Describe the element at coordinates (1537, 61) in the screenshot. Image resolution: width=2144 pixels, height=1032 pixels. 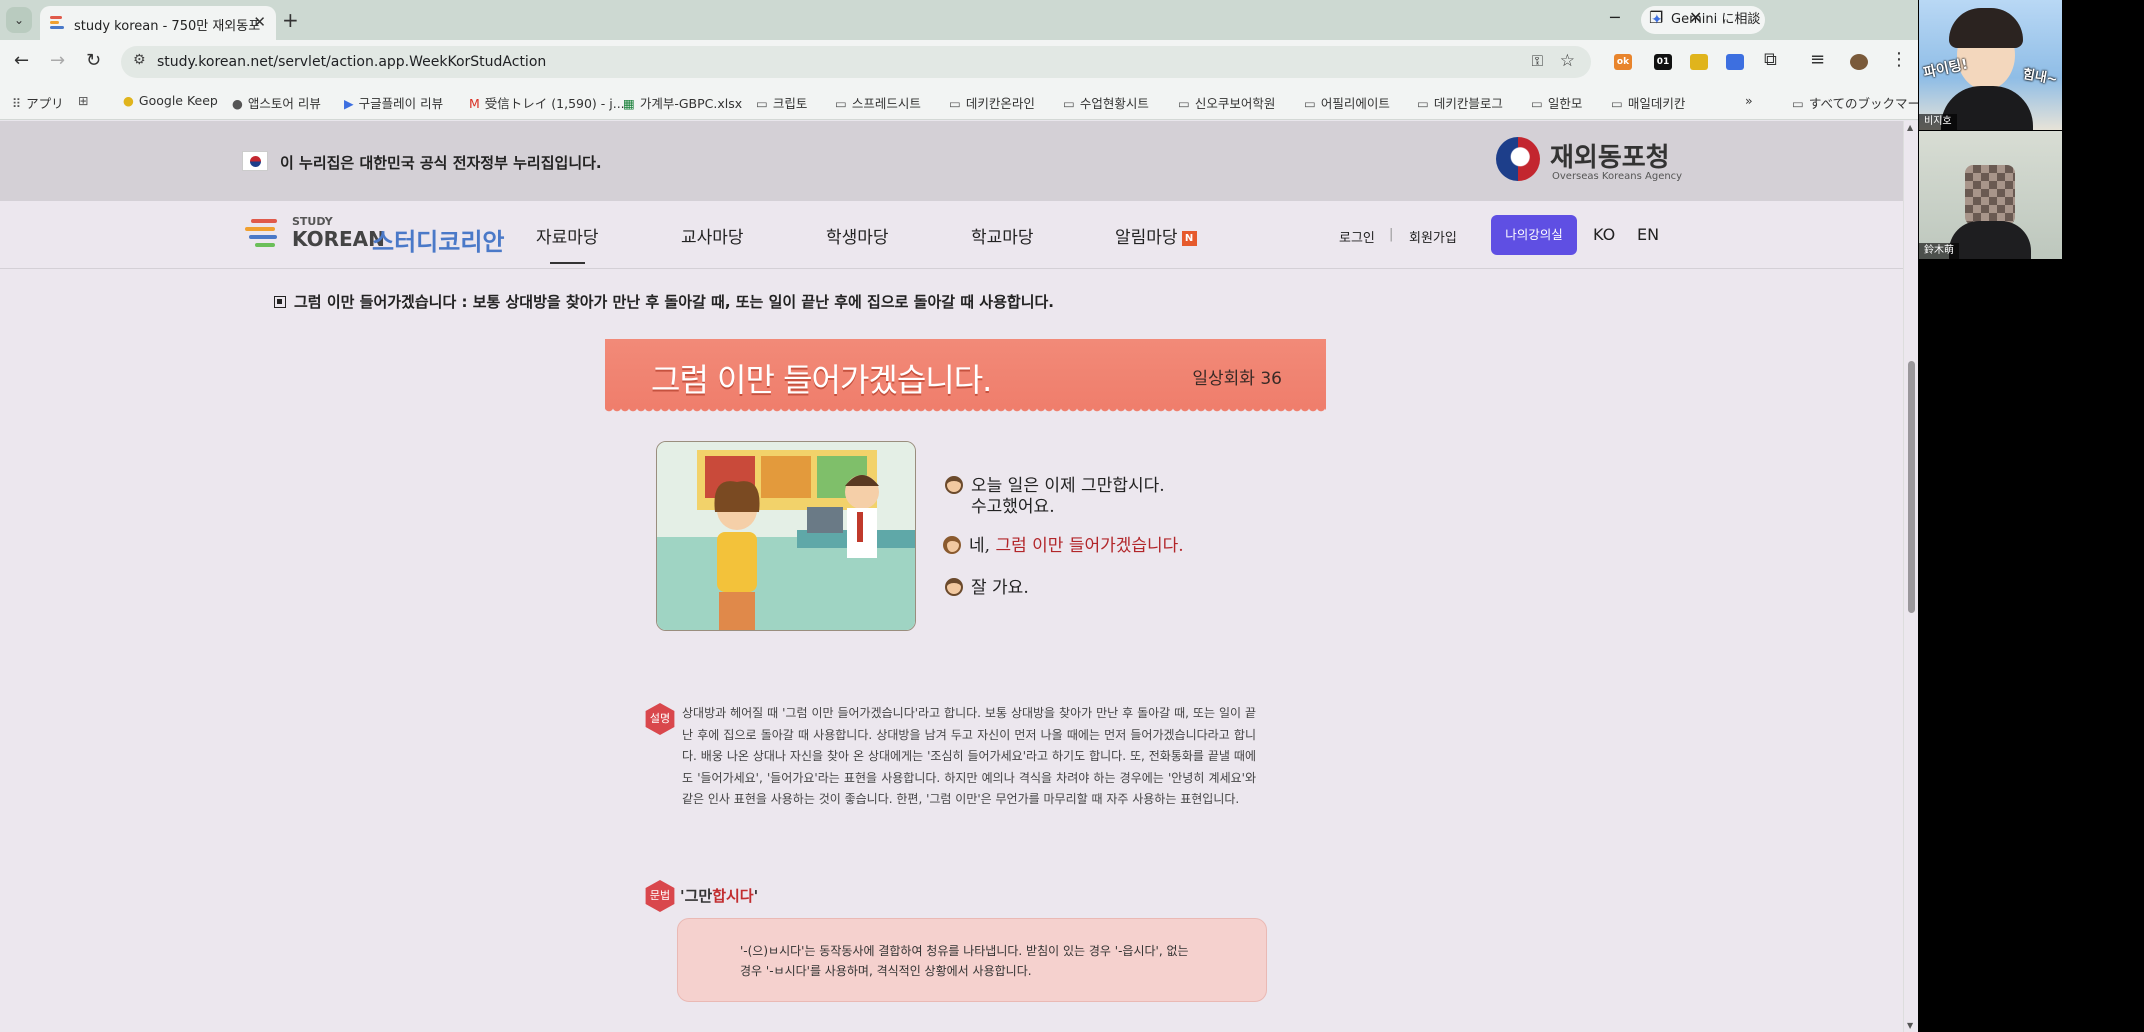
I see `password-key-icon: ⚿` at that location.